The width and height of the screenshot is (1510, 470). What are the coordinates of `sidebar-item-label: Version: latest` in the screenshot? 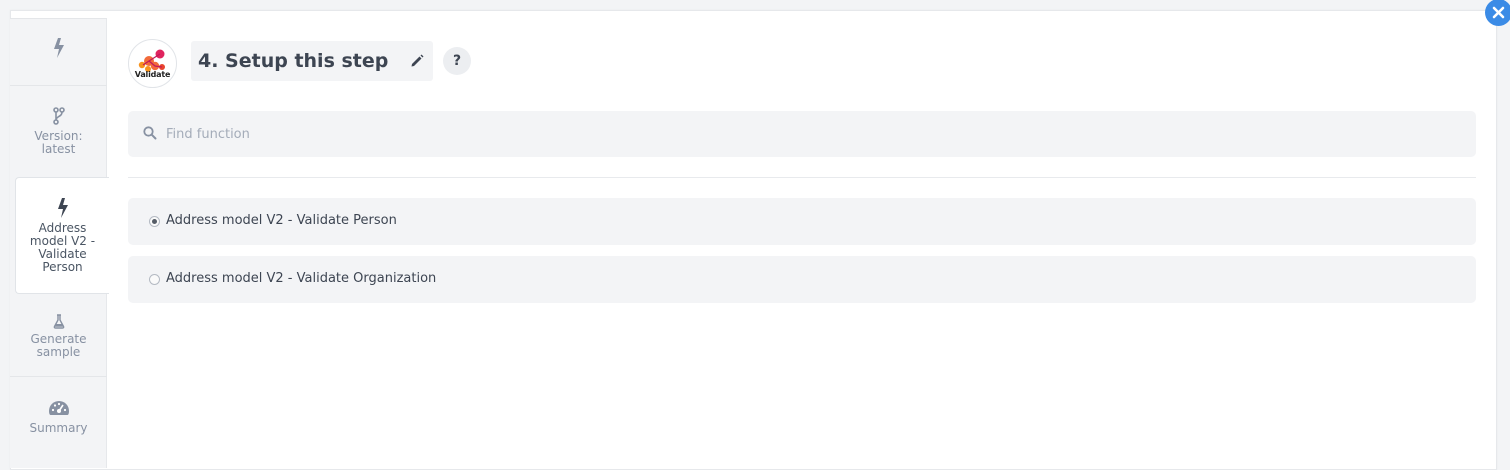 It's located at (58, 142).